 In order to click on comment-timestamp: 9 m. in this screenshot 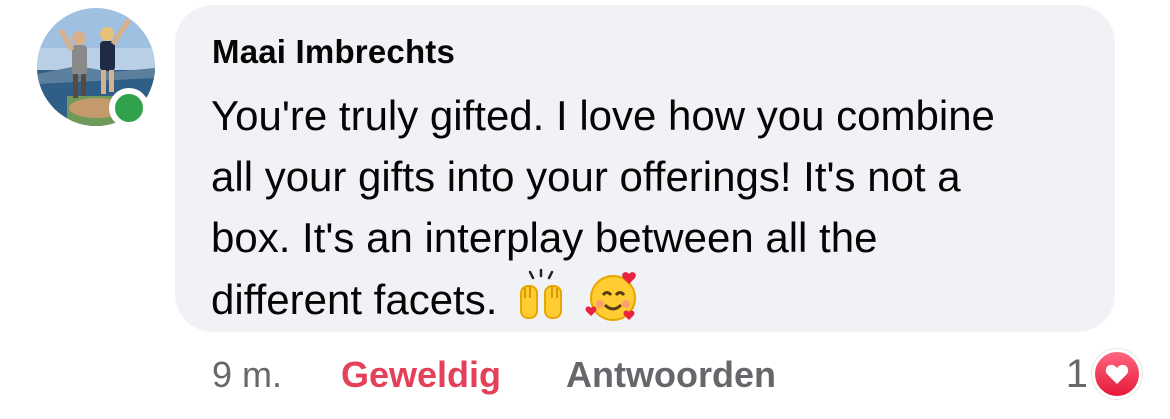, I will do `click(247, 375)`.